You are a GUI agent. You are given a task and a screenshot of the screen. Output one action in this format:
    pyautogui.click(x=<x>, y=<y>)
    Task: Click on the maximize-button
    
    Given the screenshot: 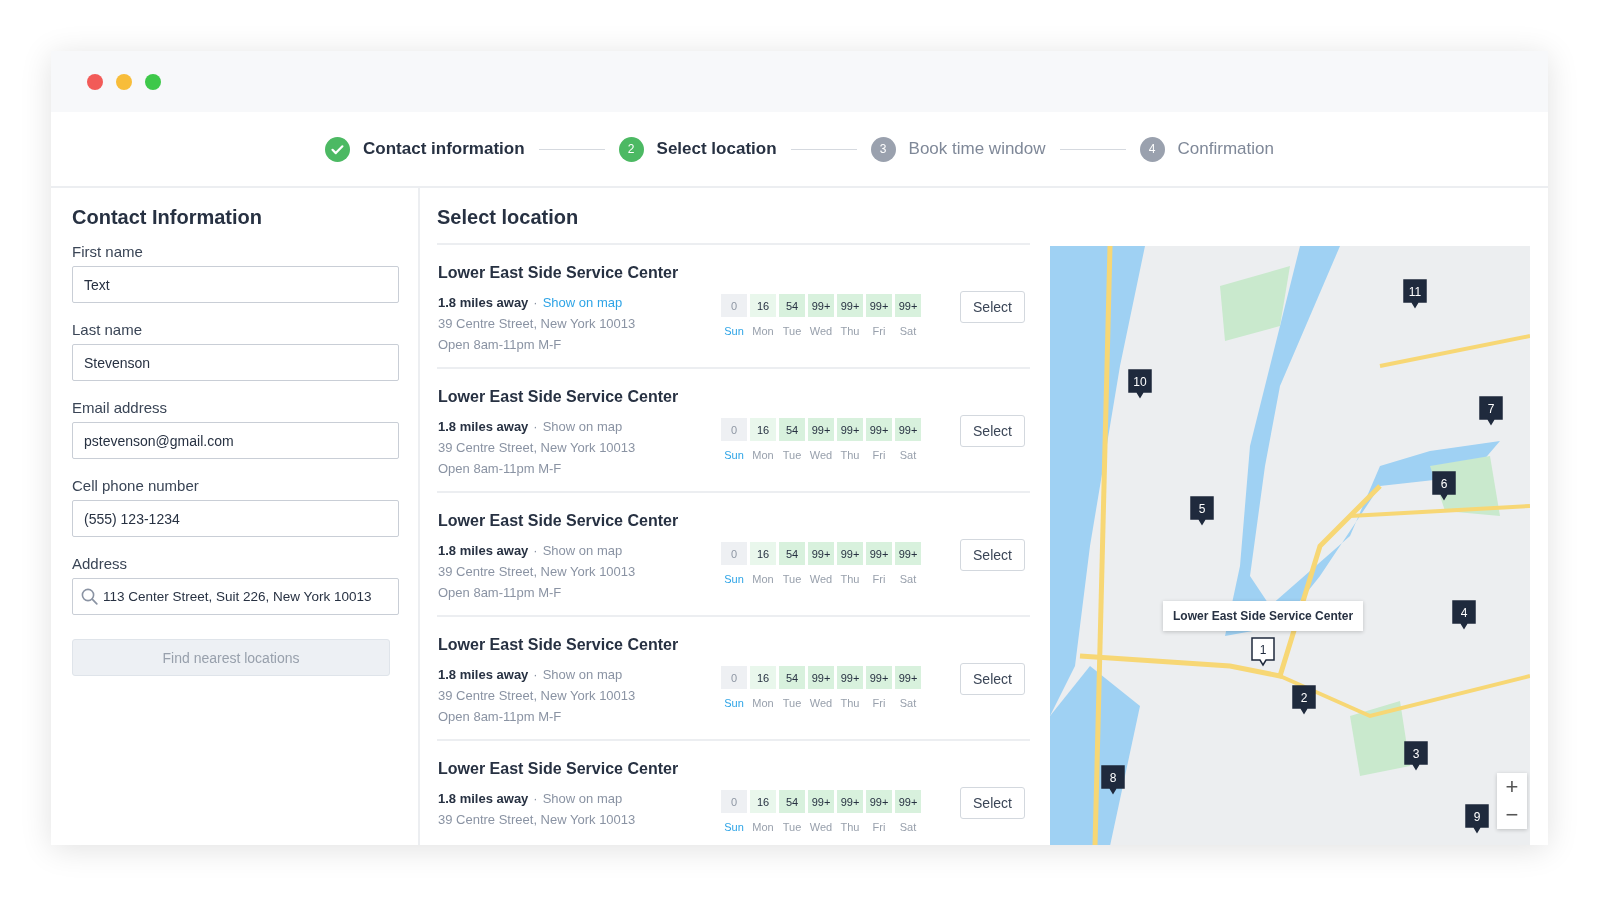 What is the action you would take?
    pyautogui.click(x=153, y=81)
    